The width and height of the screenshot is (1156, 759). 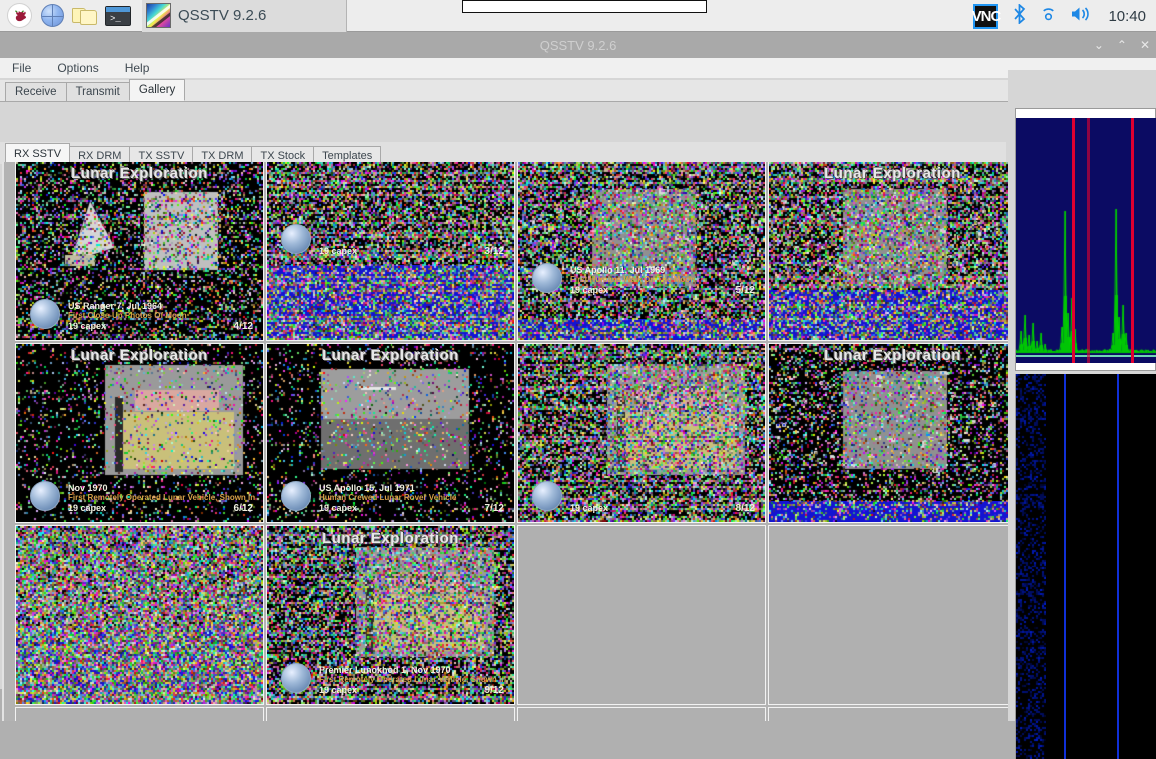 I want to click on sstv-caption-sub: First Humans Walk On The Moon, so click(x=633, y=280).